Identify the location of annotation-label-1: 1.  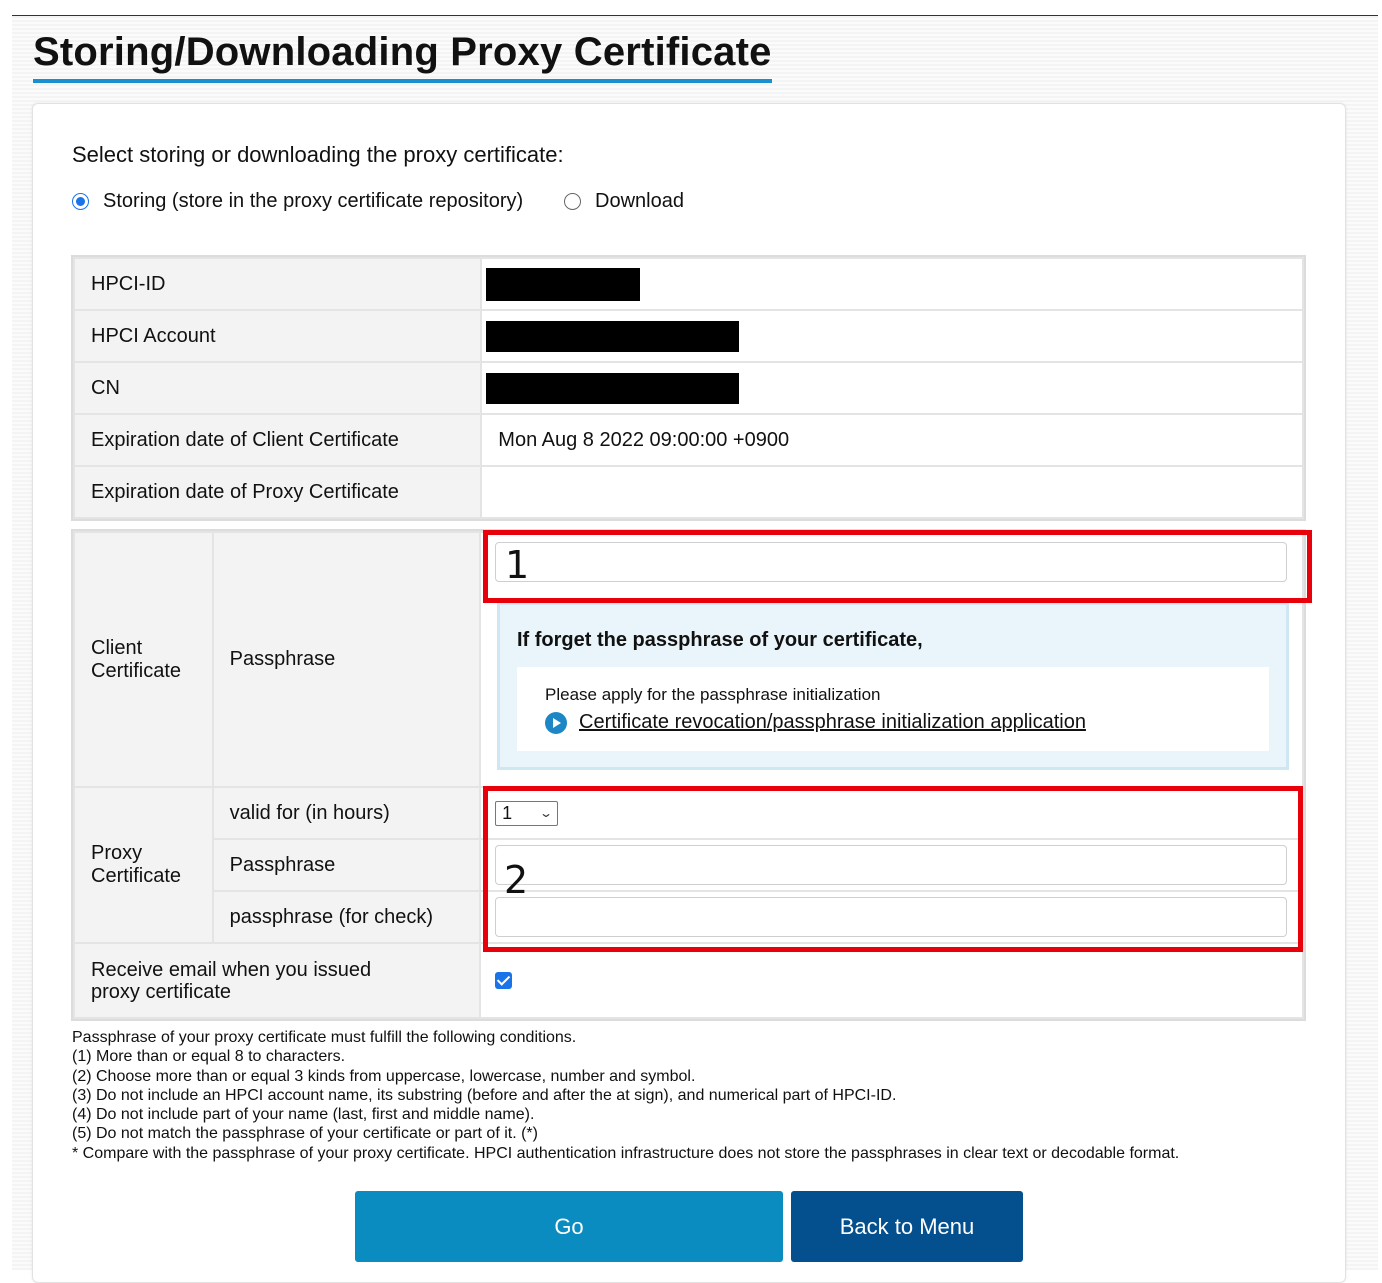
(517, 565).